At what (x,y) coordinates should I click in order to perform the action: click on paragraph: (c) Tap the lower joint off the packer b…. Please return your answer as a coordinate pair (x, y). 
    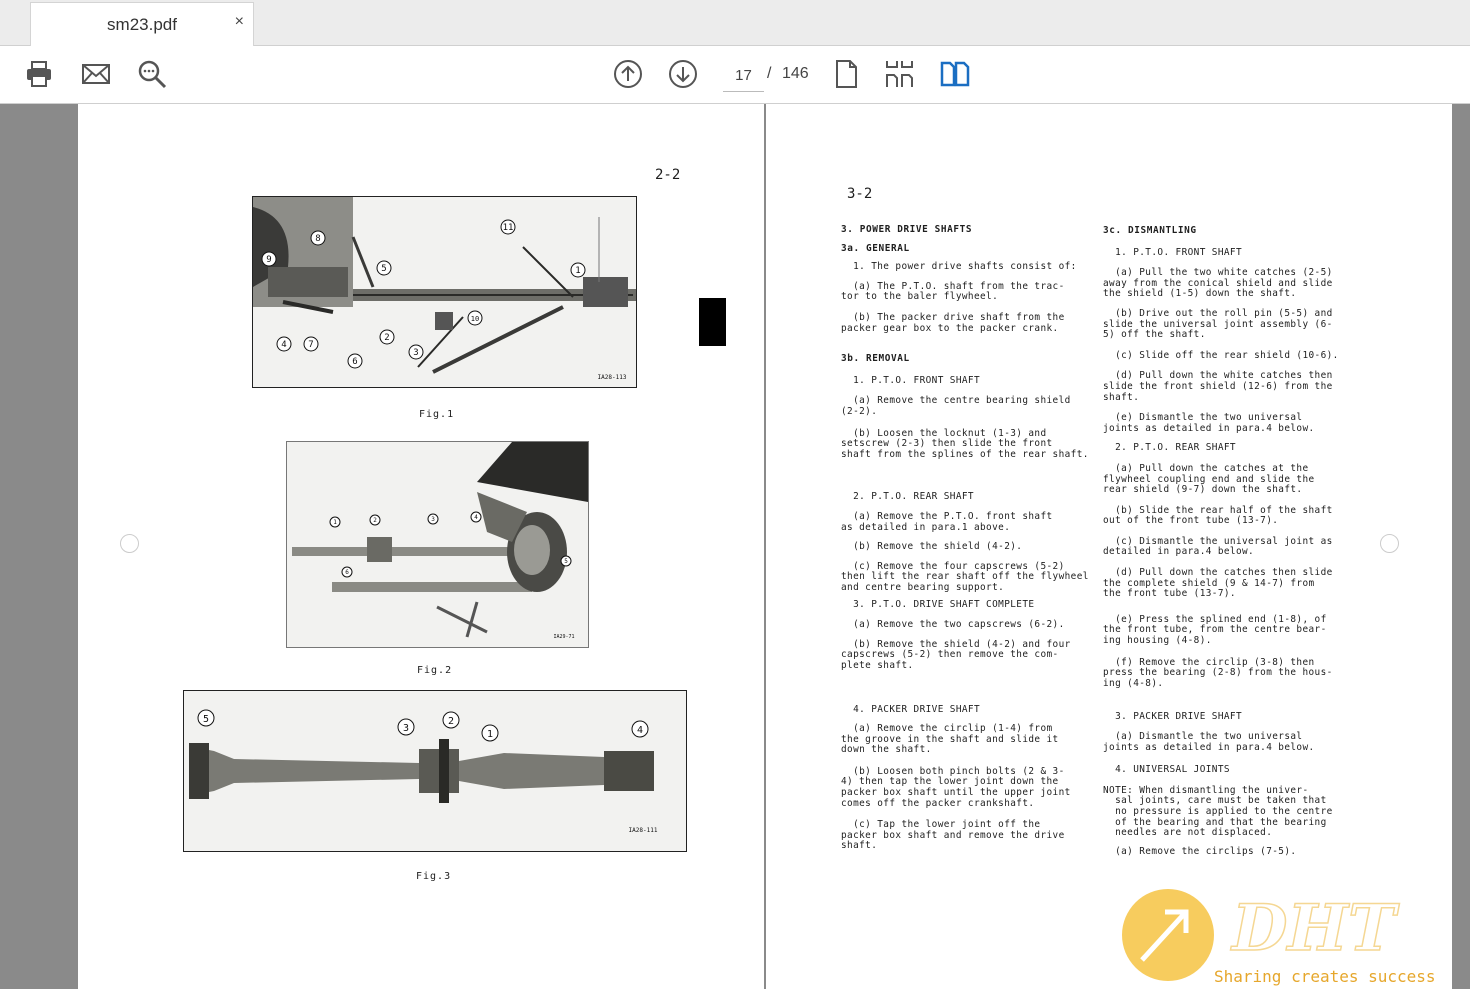
    Looking at the image, I should click on (953, 835).